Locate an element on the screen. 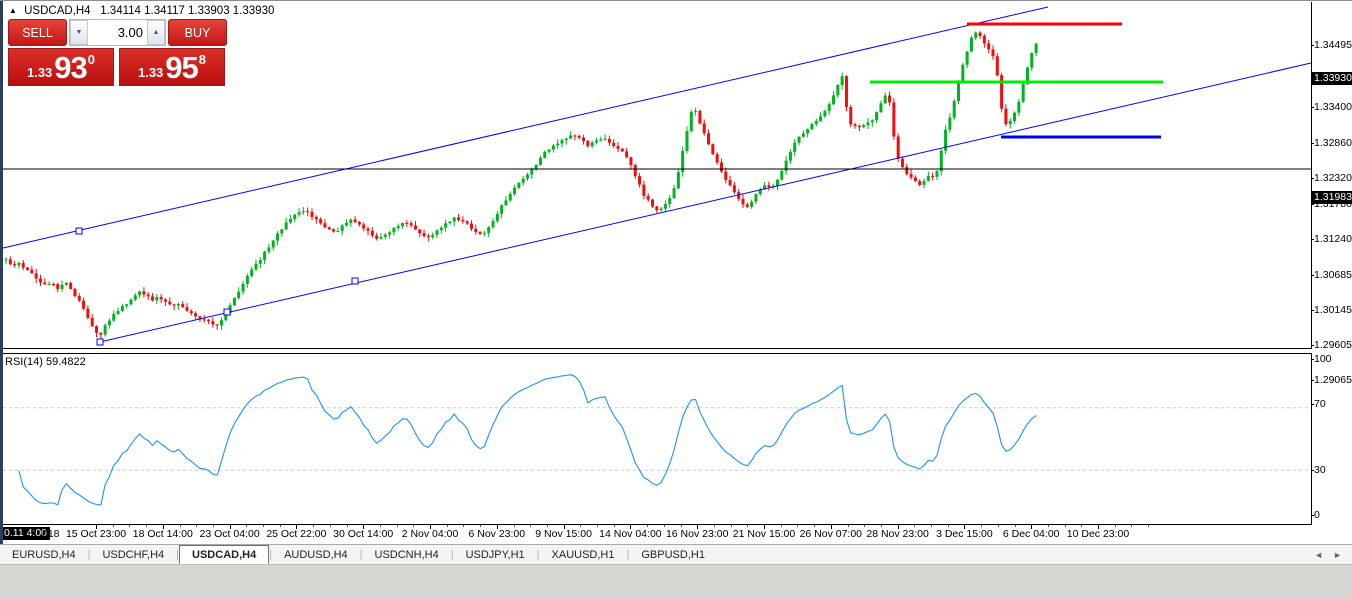  price-axis-label: 1.31240 is located at coordinates (1331, 239).